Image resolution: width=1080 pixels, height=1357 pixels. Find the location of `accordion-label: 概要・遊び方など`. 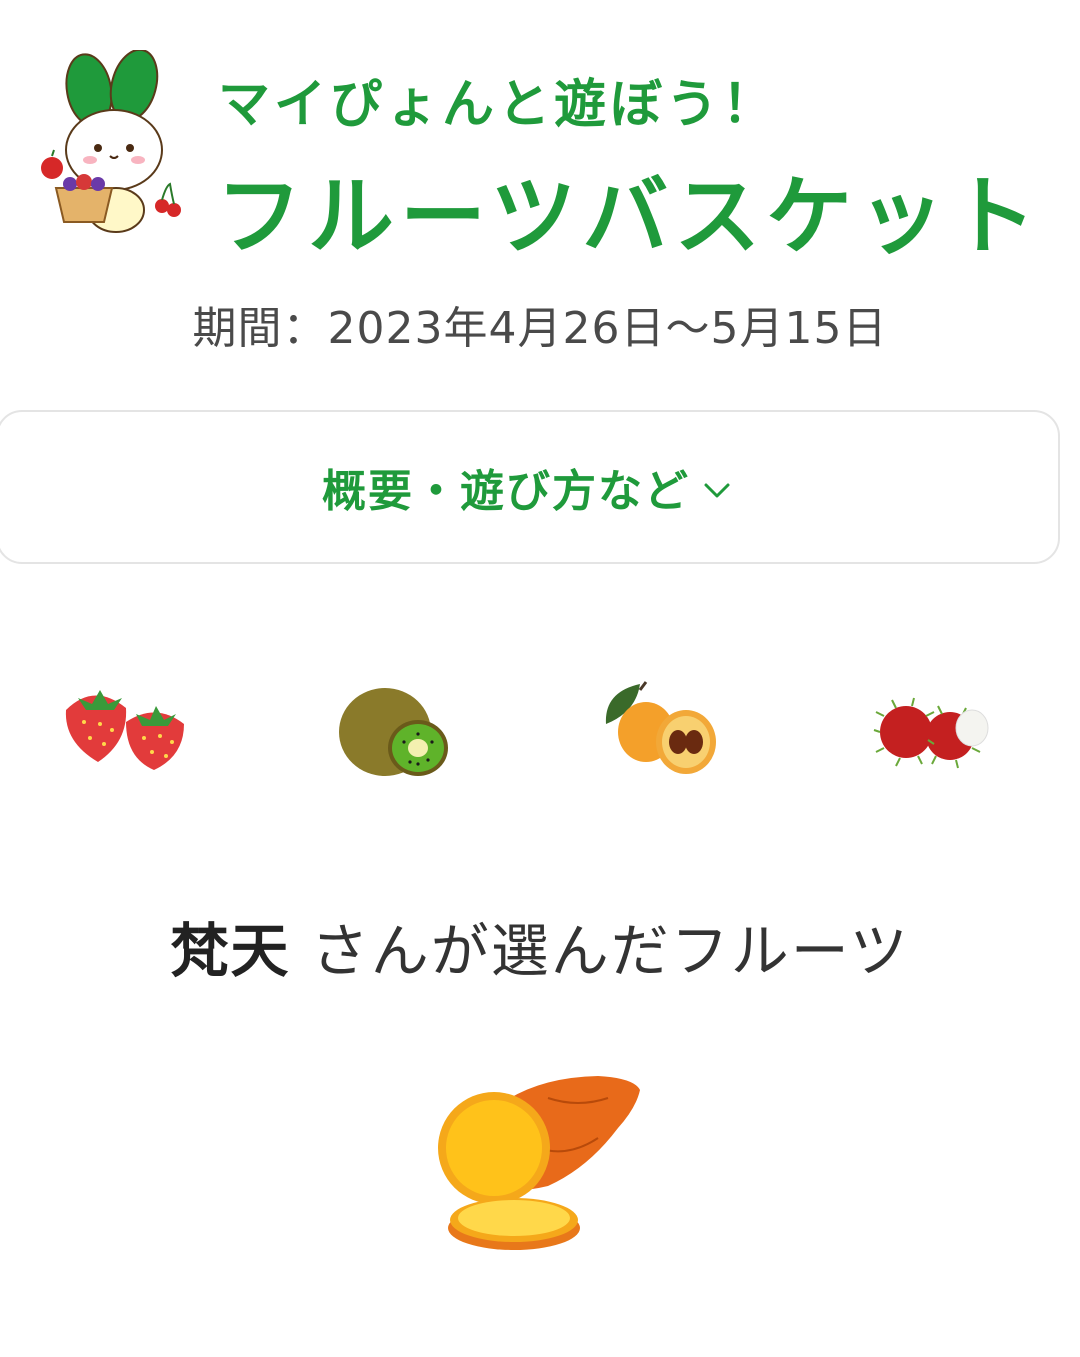

accordion-label: 概要・遊び方など is located at coordinates (506, 491).